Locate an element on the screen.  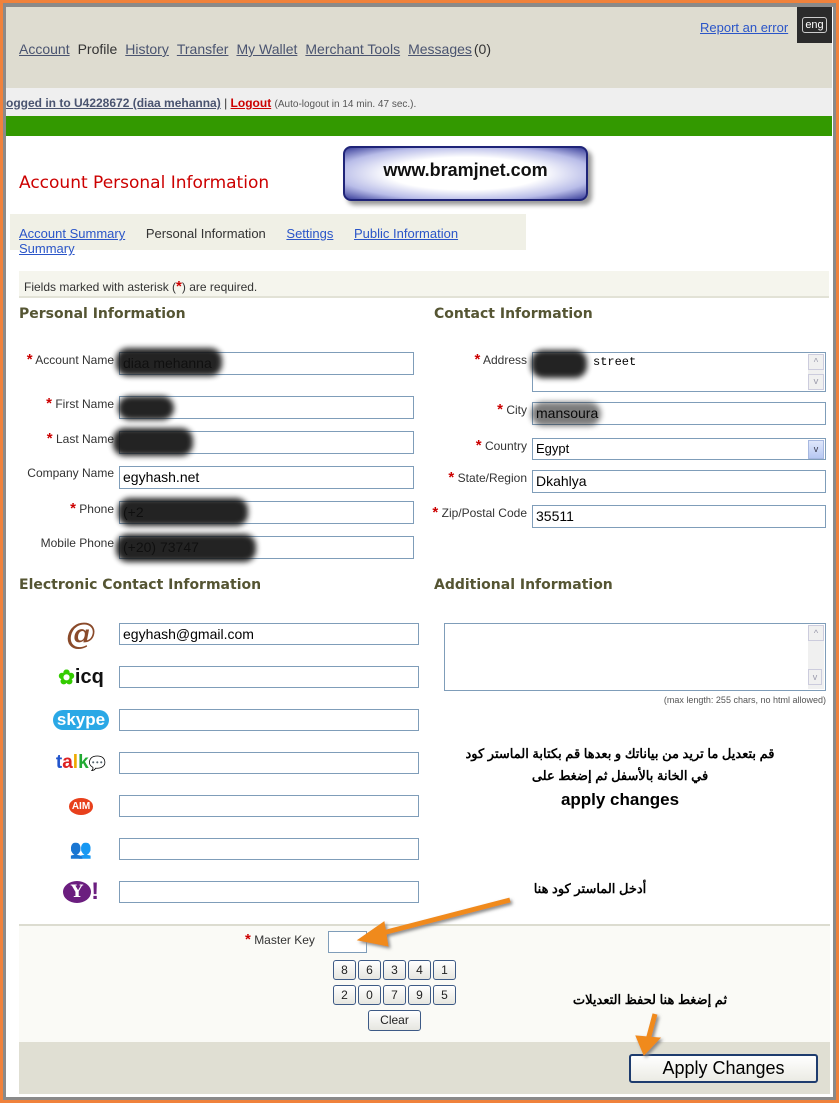
google-talk-input is located at coordinates (269, 763).